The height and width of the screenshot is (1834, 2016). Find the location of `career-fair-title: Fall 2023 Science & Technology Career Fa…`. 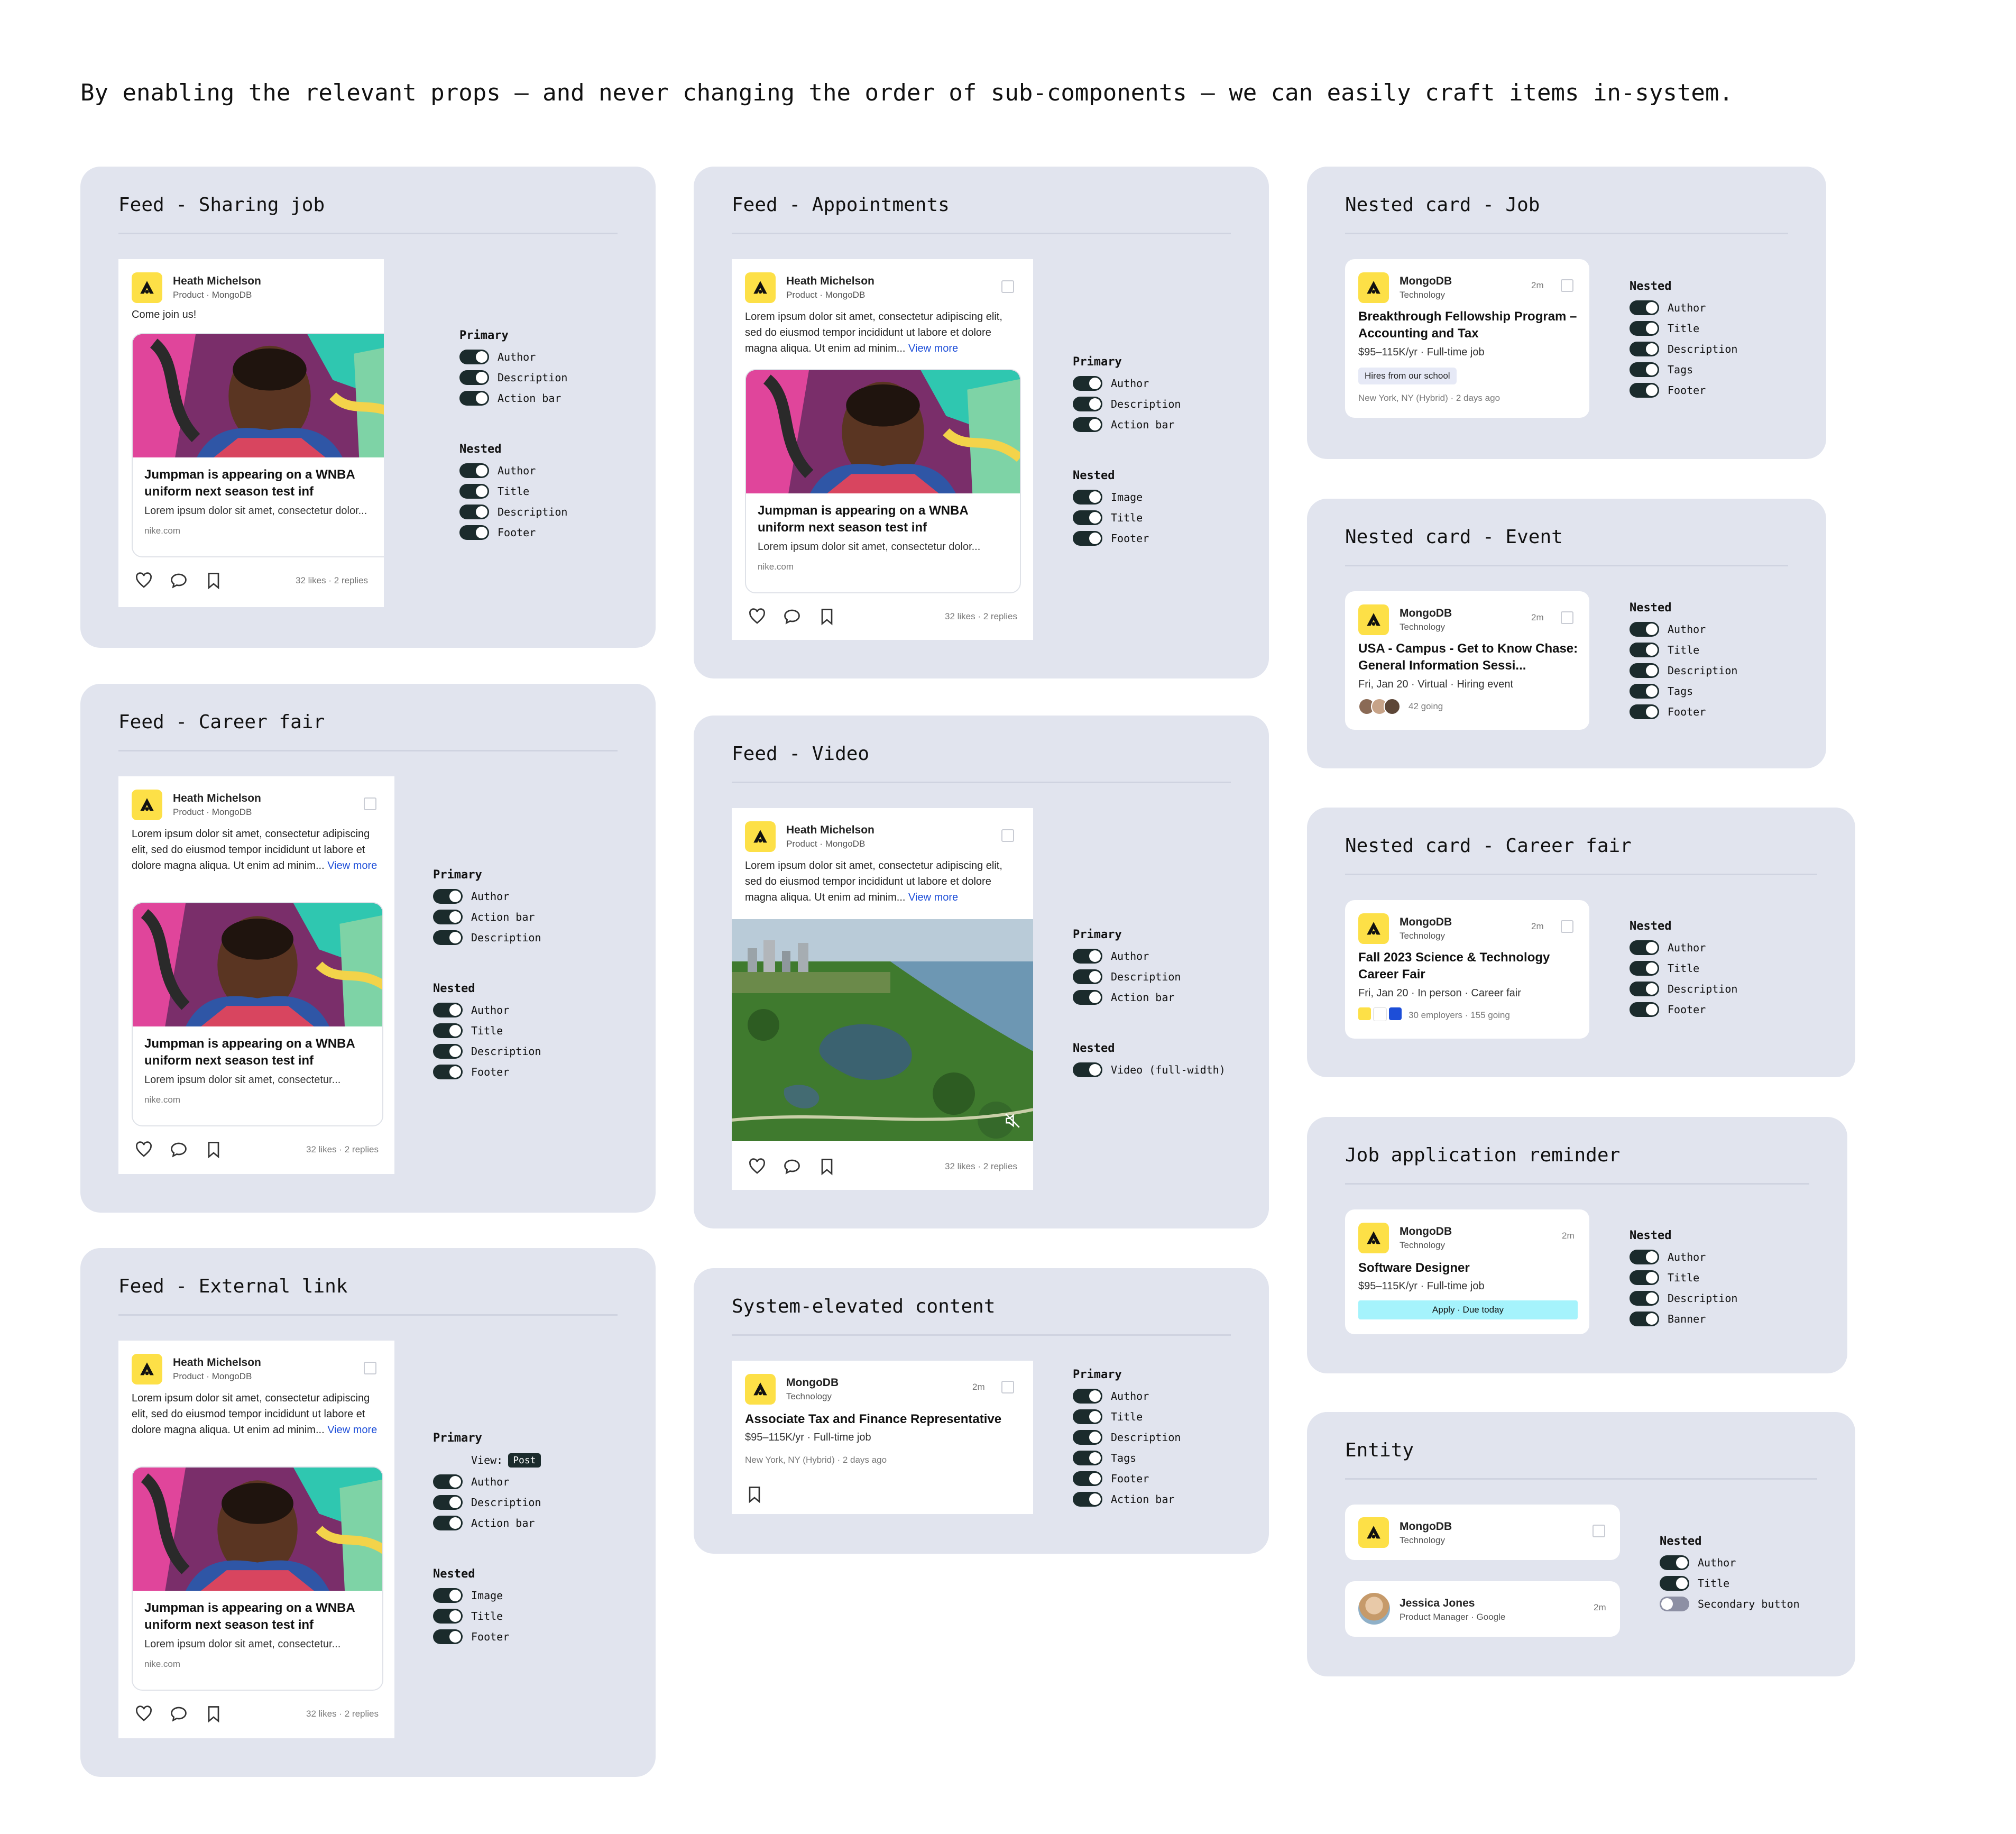

career-fair-title: Fall 2023 Science & Technology Career Fa… is located at coordinates (1469, 966).